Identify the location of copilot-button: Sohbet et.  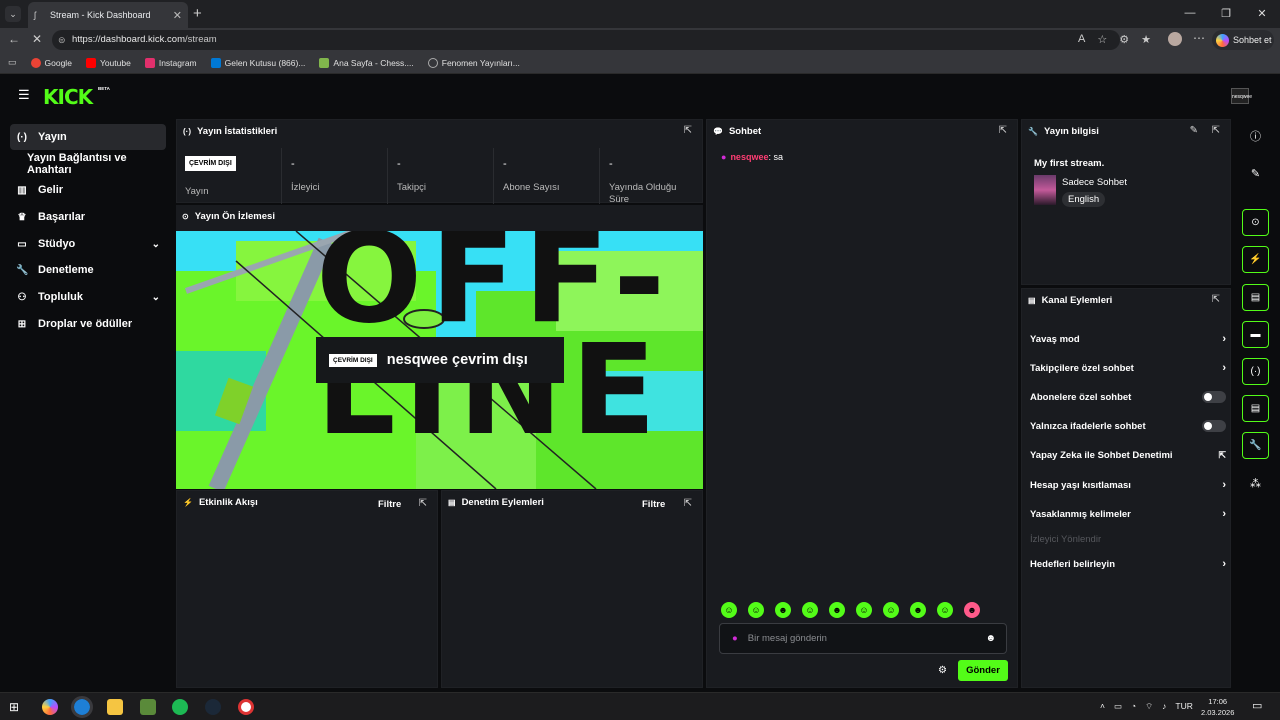
(1243, 40).